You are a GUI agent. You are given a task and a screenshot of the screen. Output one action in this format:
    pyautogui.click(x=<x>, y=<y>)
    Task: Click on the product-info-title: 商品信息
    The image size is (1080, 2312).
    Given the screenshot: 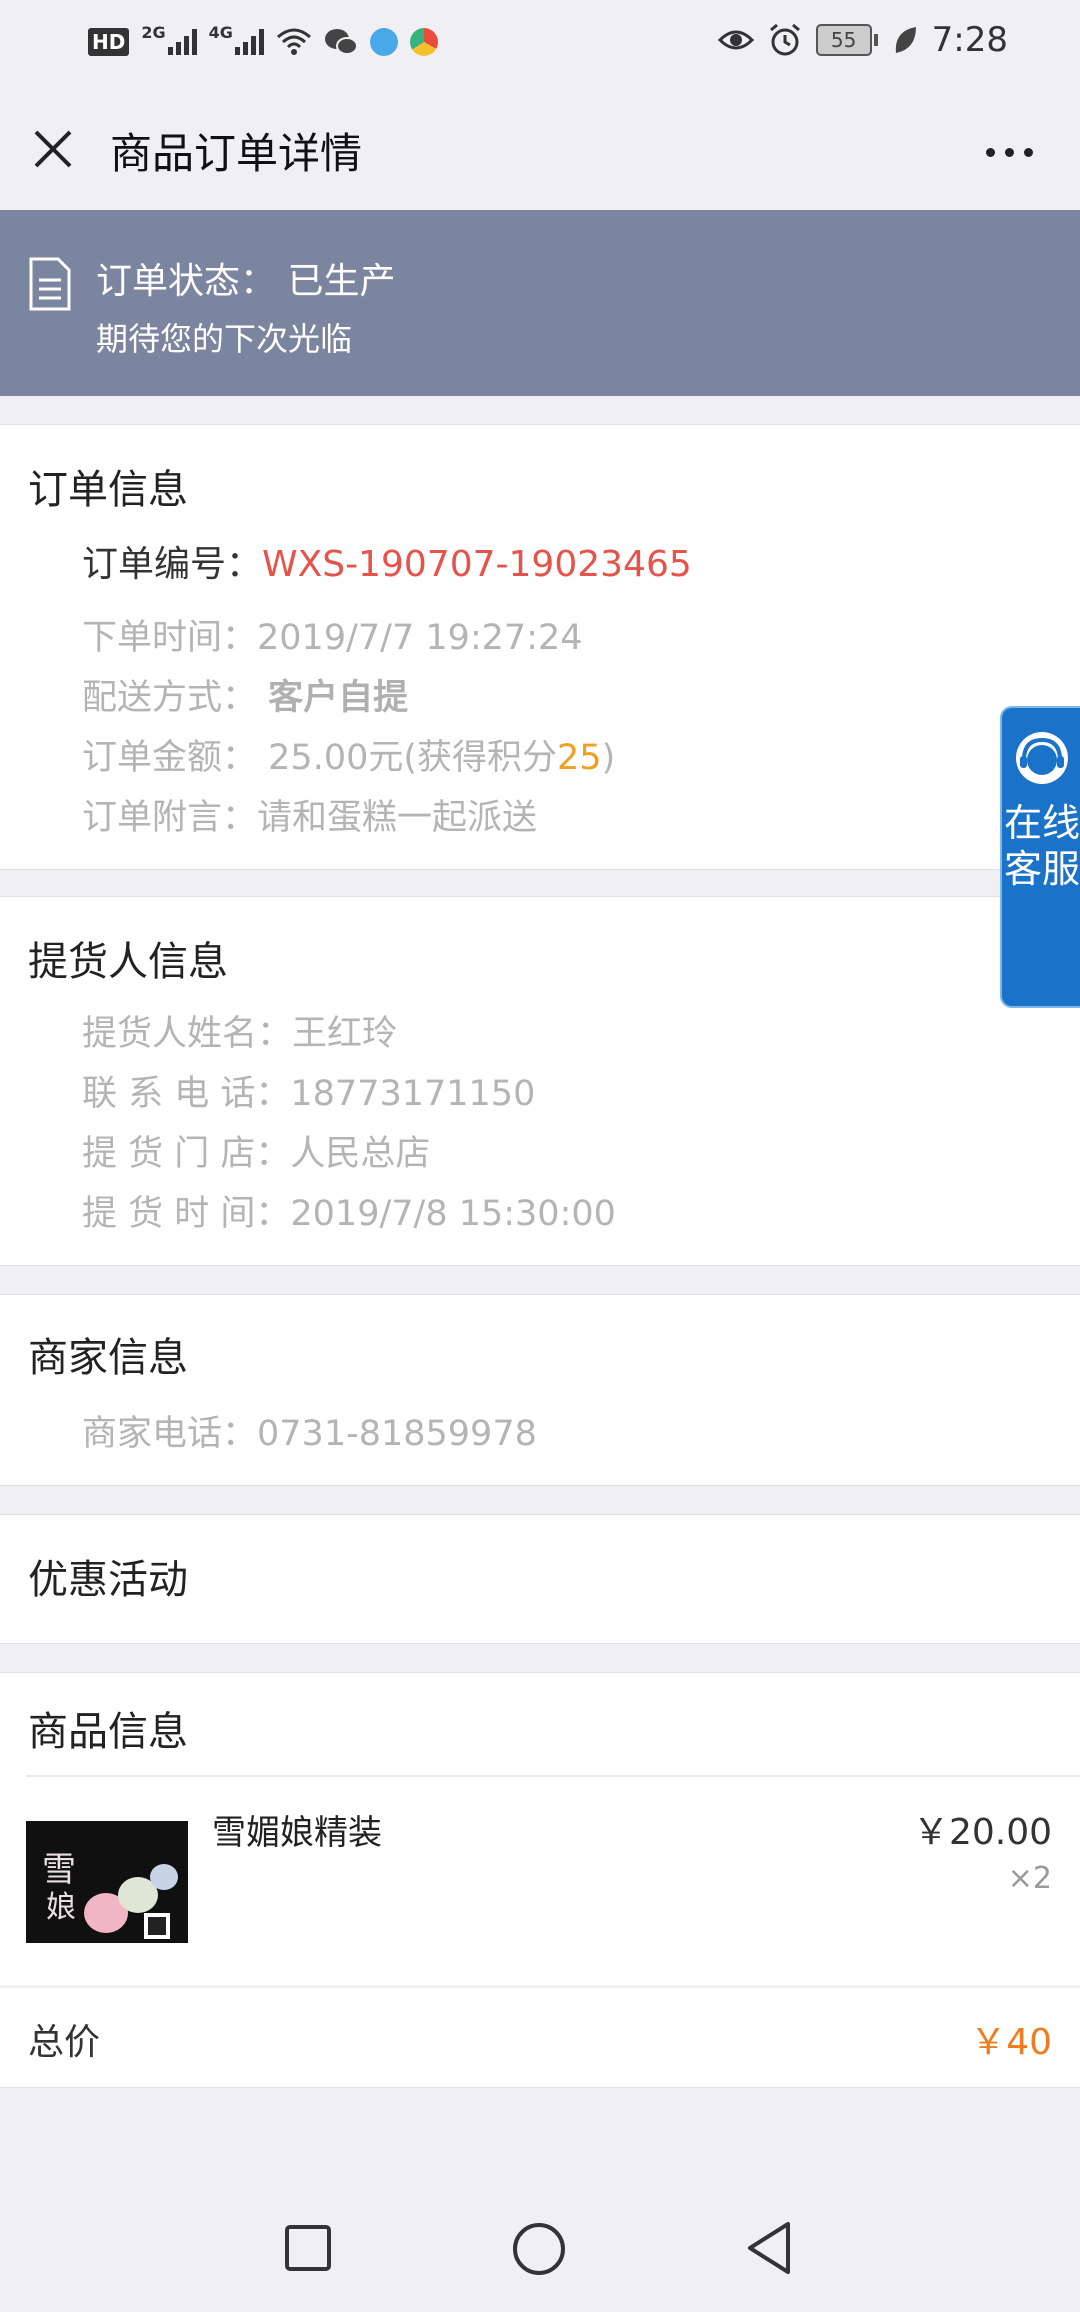 What is the action you would take?
    pyautogui.click(x=108, y=1732)
    